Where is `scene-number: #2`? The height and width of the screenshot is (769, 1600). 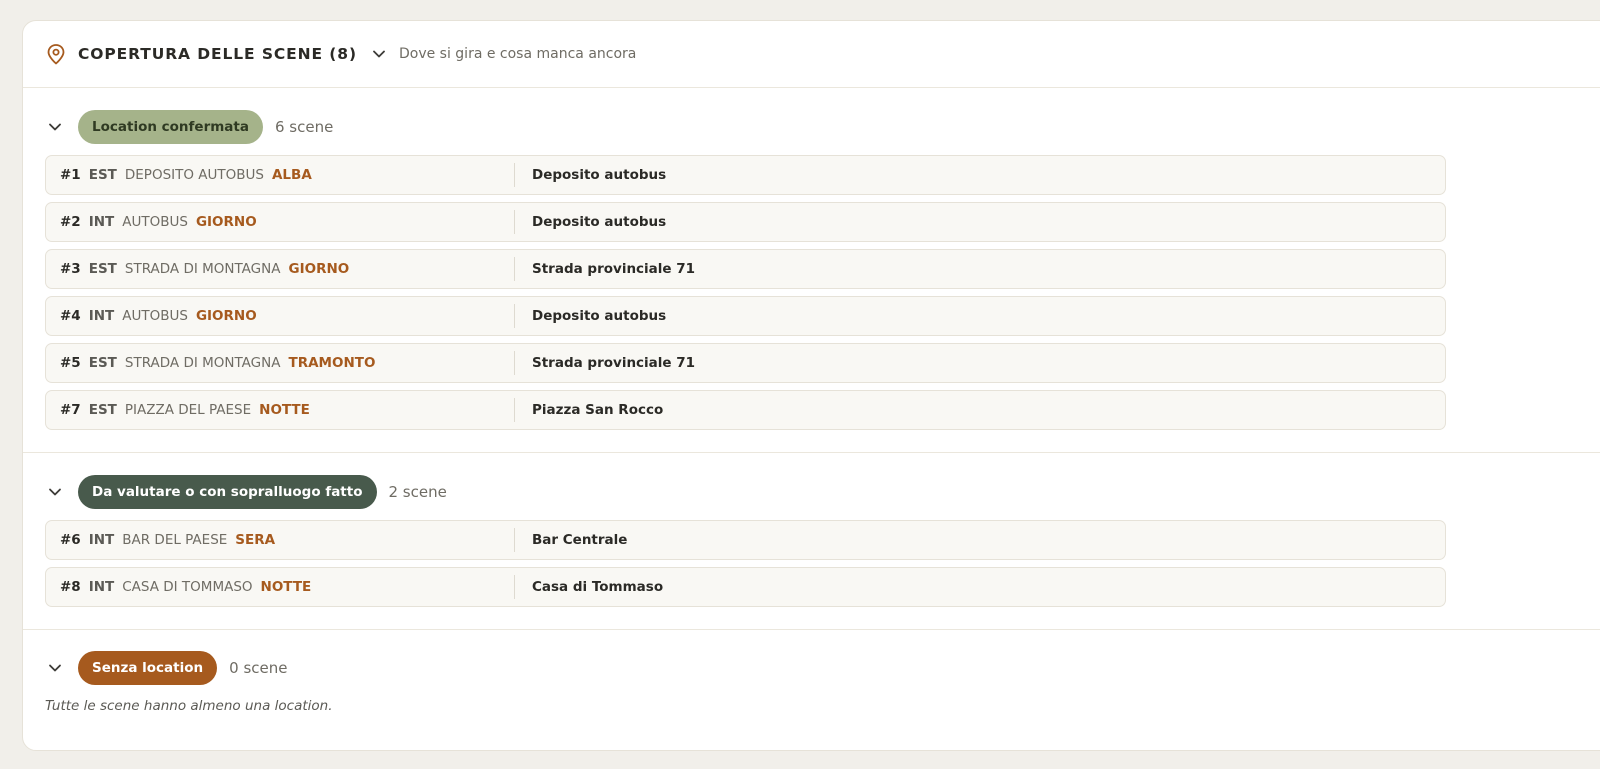
scene-number: #2 is located at coordinates (70, 222).